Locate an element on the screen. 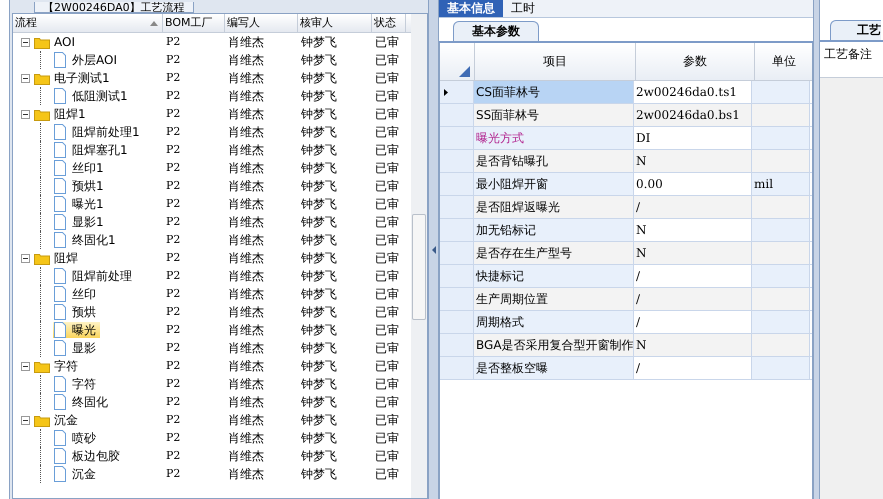 The image size is (883, 499). tree-item: 预烘 is located at coordinates (76, 312).